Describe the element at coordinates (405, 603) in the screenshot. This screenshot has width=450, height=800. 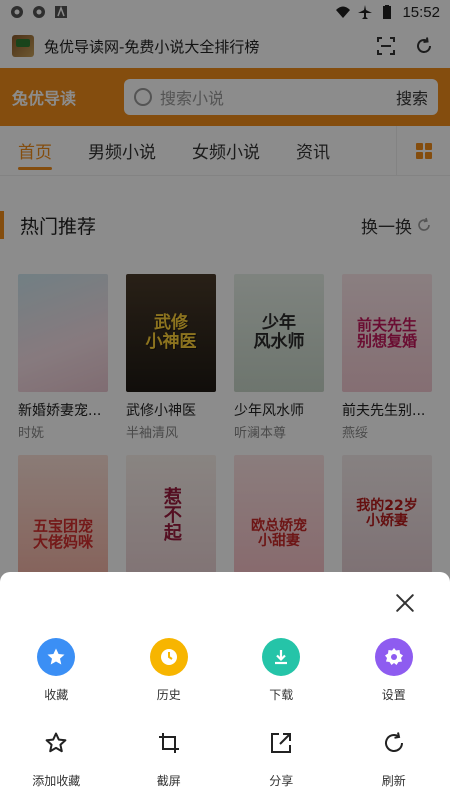
I see `close-icon` at that location.